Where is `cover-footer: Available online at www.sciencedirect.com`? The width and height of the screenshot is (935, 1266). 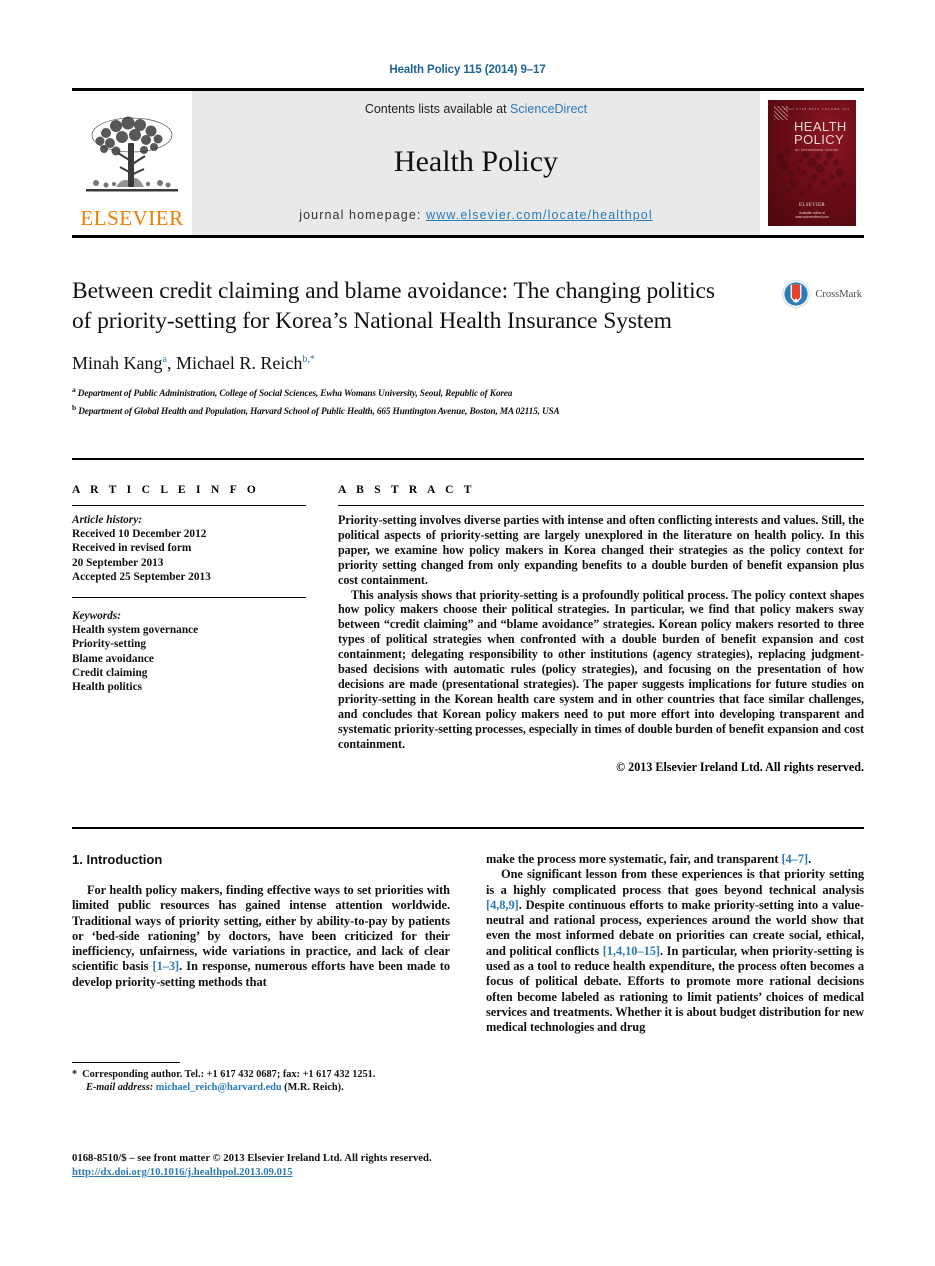
cover-footer: Available online at www.sciencedirect.com is located at coordinates (812, 215).